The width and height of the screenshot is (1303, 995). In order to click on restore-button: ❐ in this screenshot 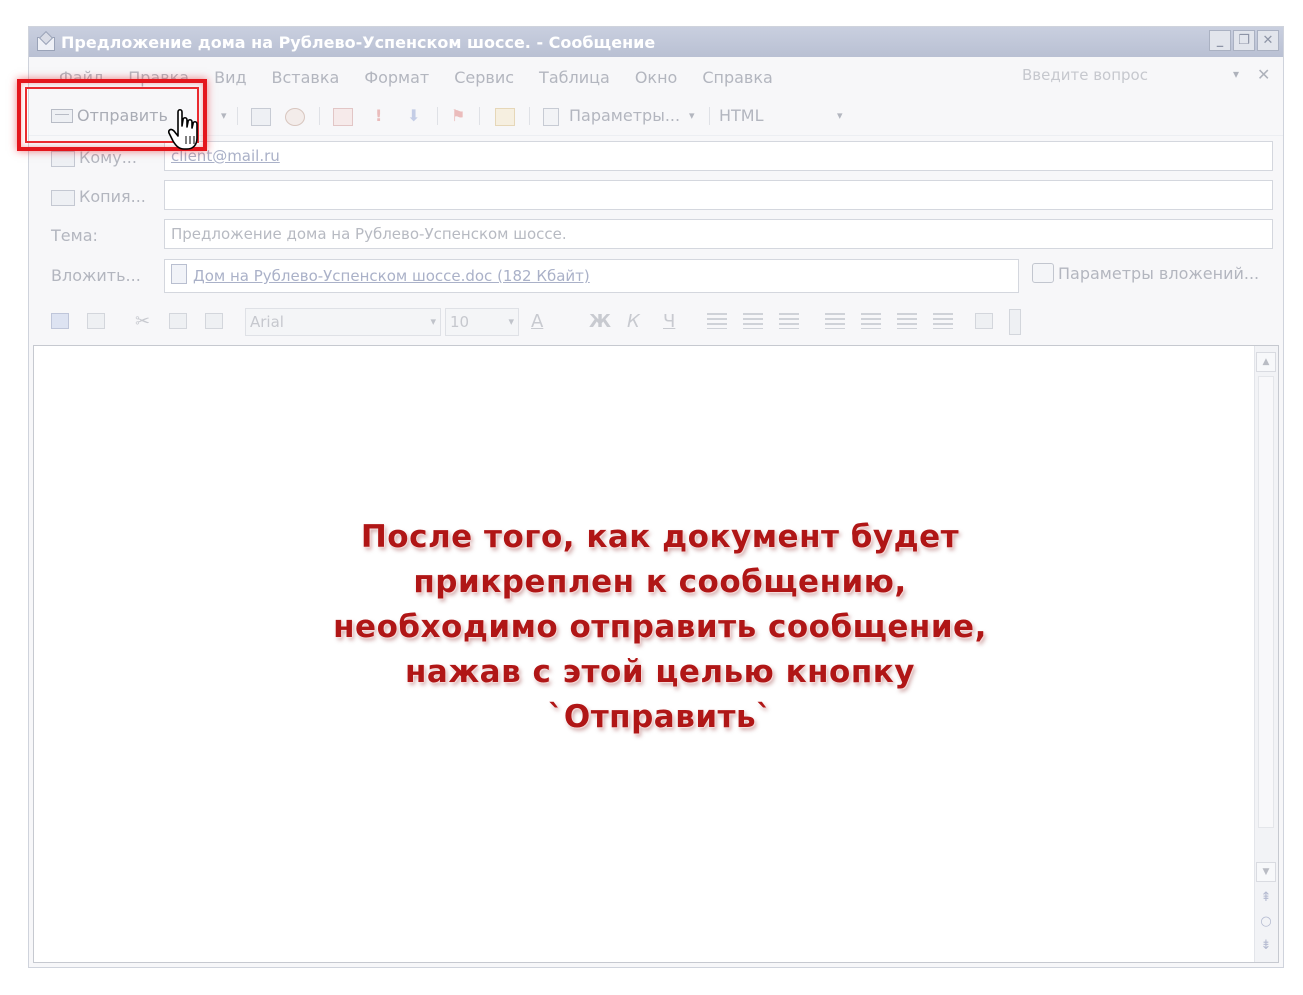, I will do `click(1244, 40)`.